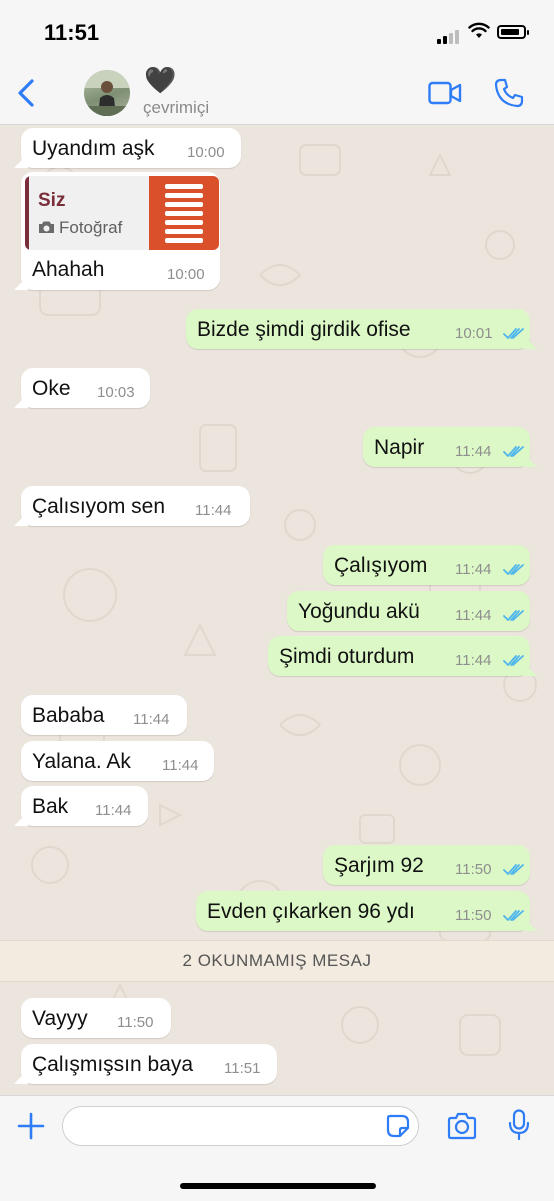  What do you see at coordinates (68, 269) in the screenshot?
I see `message-text: Ahahah` at bounding box center [68, 269].